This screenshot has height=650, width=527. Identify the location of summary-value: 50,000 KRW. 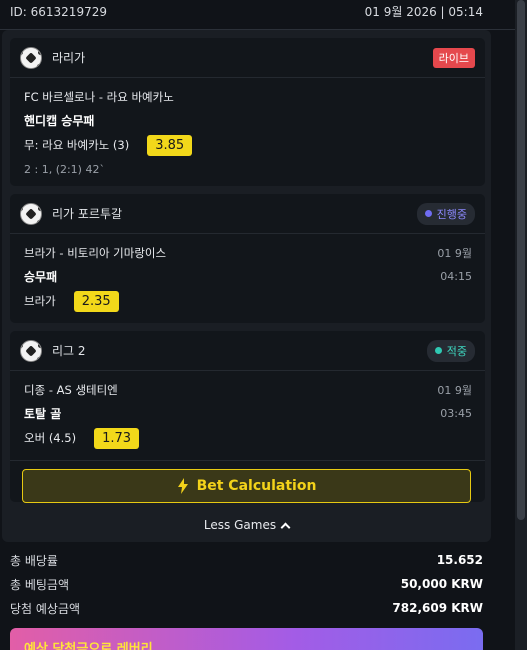
(441, 584).